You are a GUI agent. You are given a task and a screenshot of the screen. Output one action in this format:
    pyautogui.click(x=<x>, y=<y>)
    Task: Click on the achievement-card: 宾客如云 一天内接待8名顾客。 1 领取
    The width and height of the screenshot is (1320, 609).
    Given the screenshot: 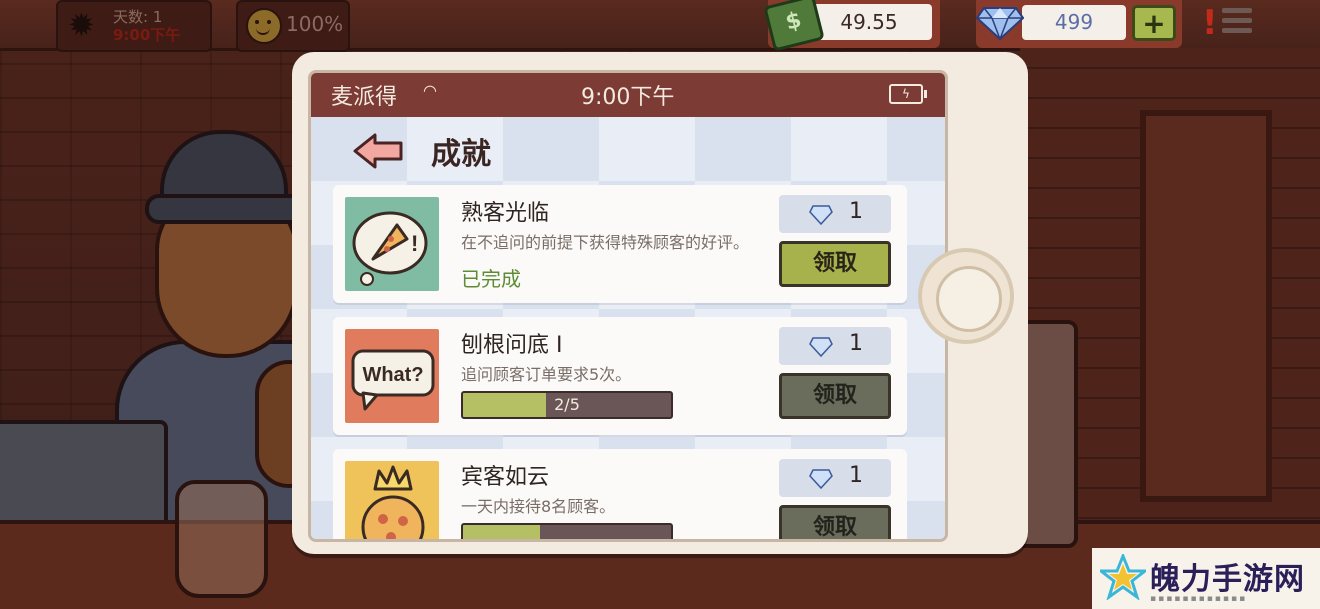 What is the action you would take?
    pyautogui.click(x=620, y=494)
    